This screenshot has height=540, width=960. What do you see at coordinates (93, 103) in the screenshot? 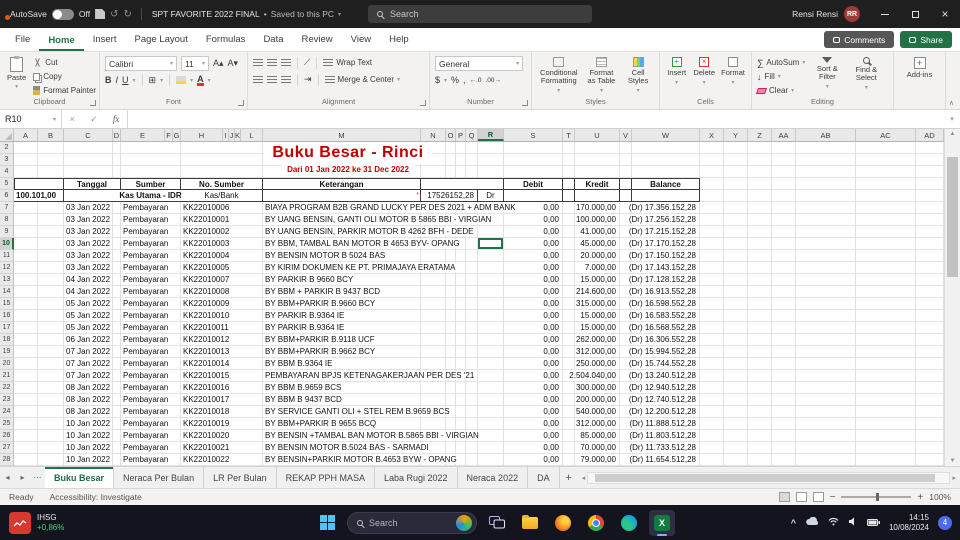
I see `clipboard-dialog-launcher` at bounding box center [93, 103].